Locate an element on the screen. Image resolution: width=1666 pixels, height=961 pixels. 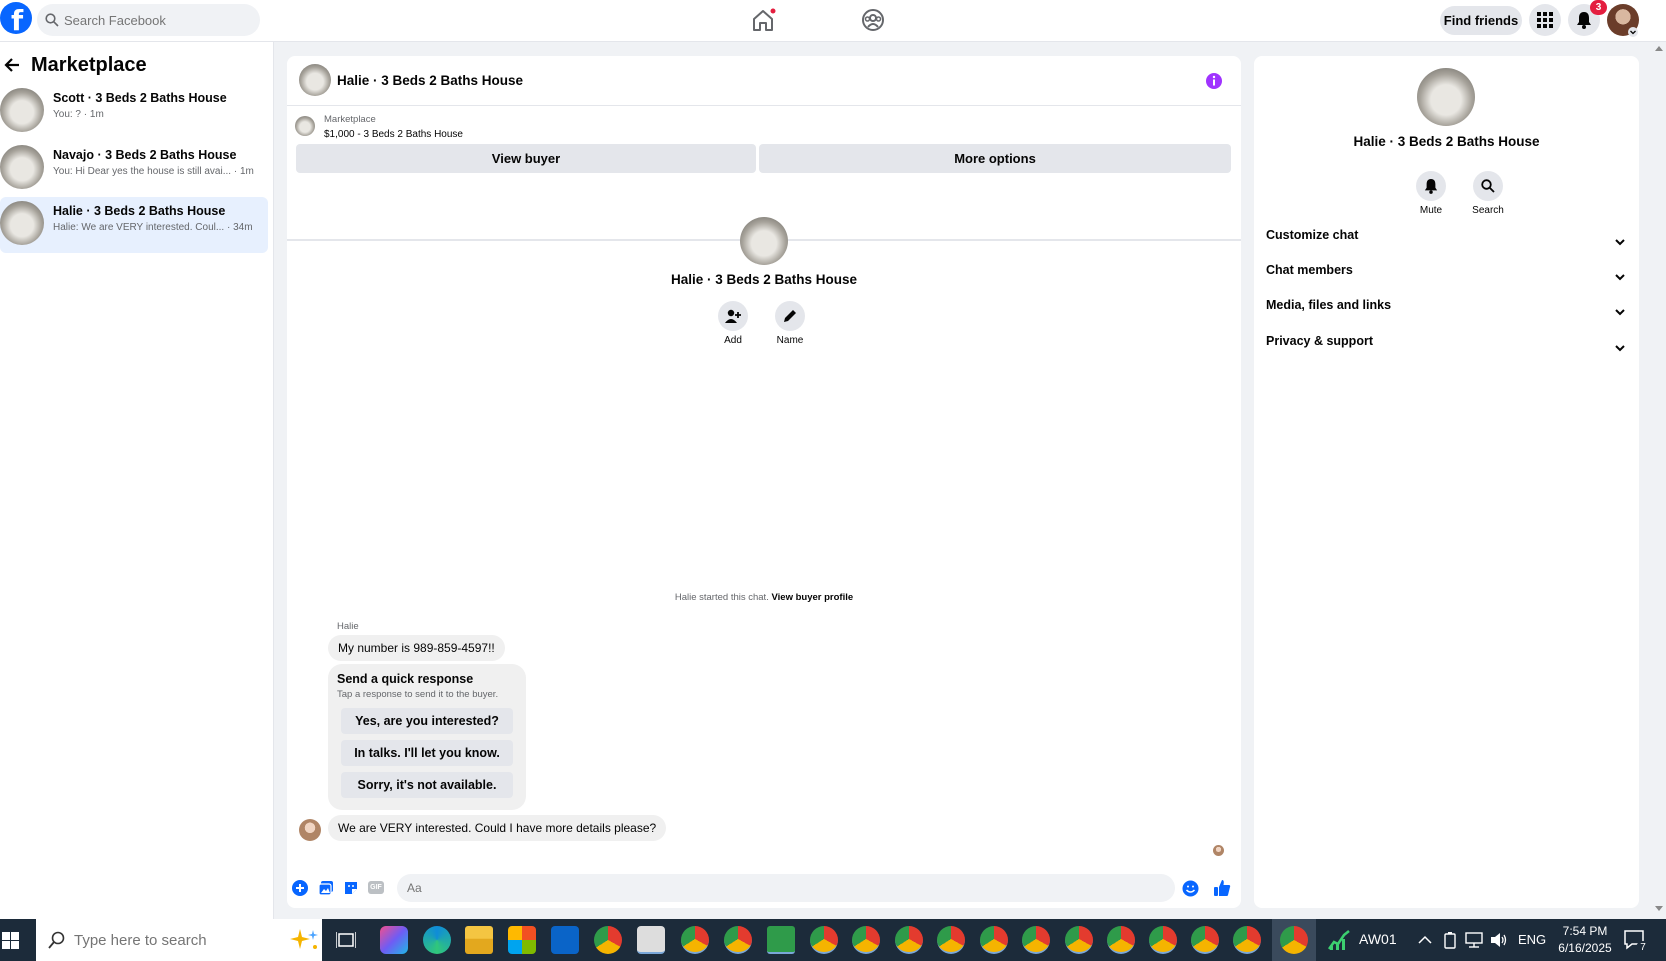
search-chat-button is located at coordinates (1488, 186).